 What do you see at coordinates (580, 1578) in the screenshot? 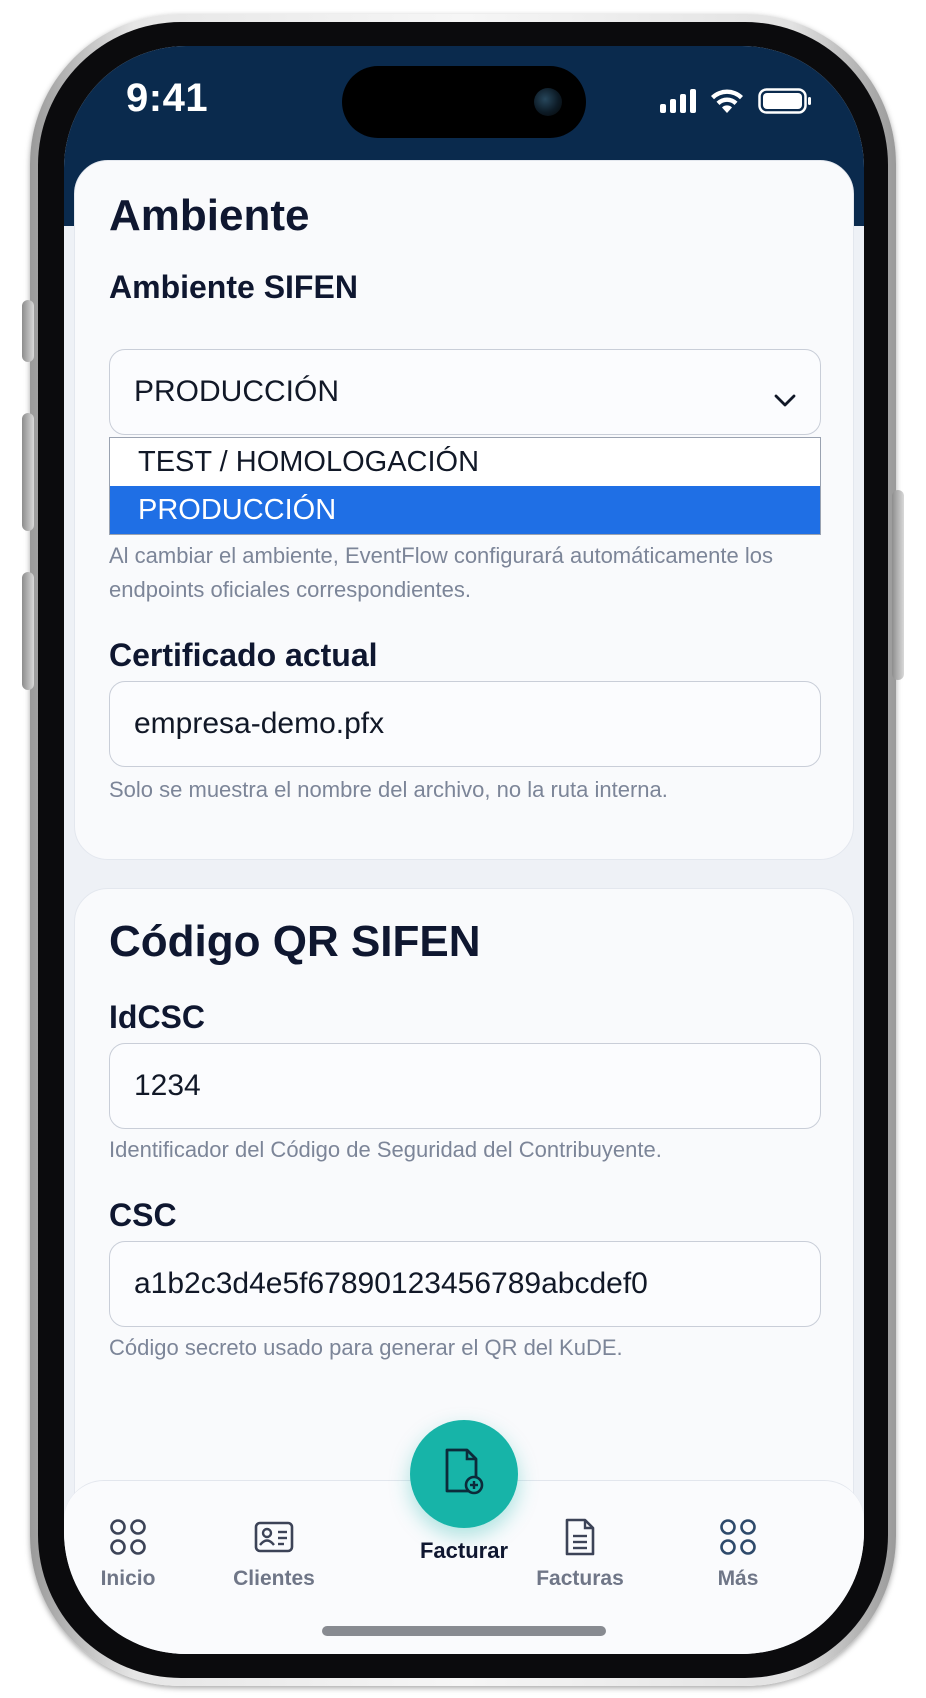
I see `nav-facturas-label: Facturas` at bounding box center [580, 1578].